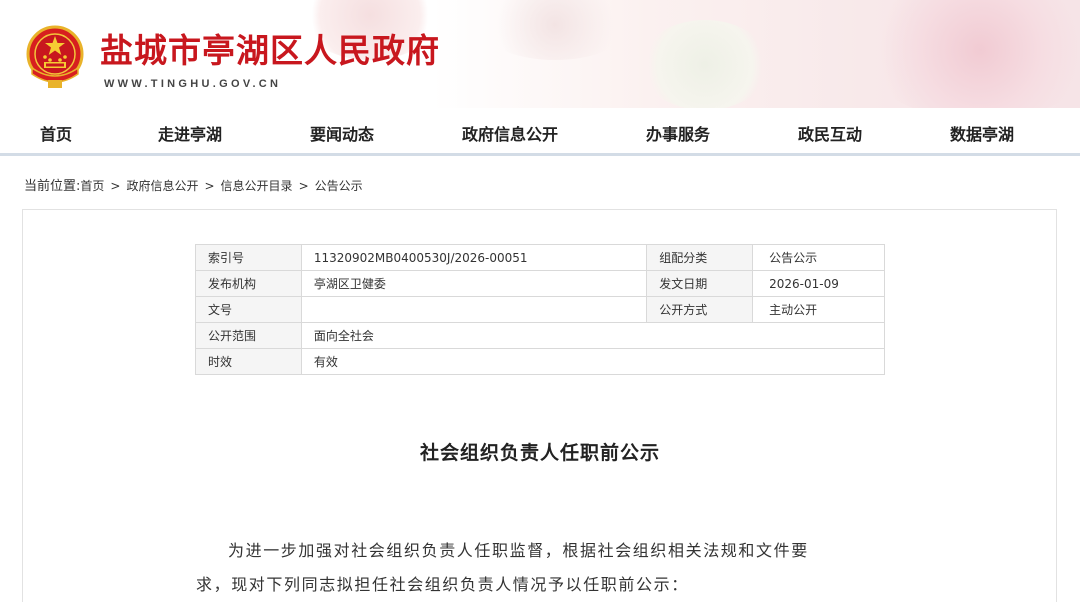 Image resolution: width=1080 pixels, height=602 pixels. Describe the element at coordinates (700, 257) in the screenshot. I see `meta-label: 组配分类` at that location.